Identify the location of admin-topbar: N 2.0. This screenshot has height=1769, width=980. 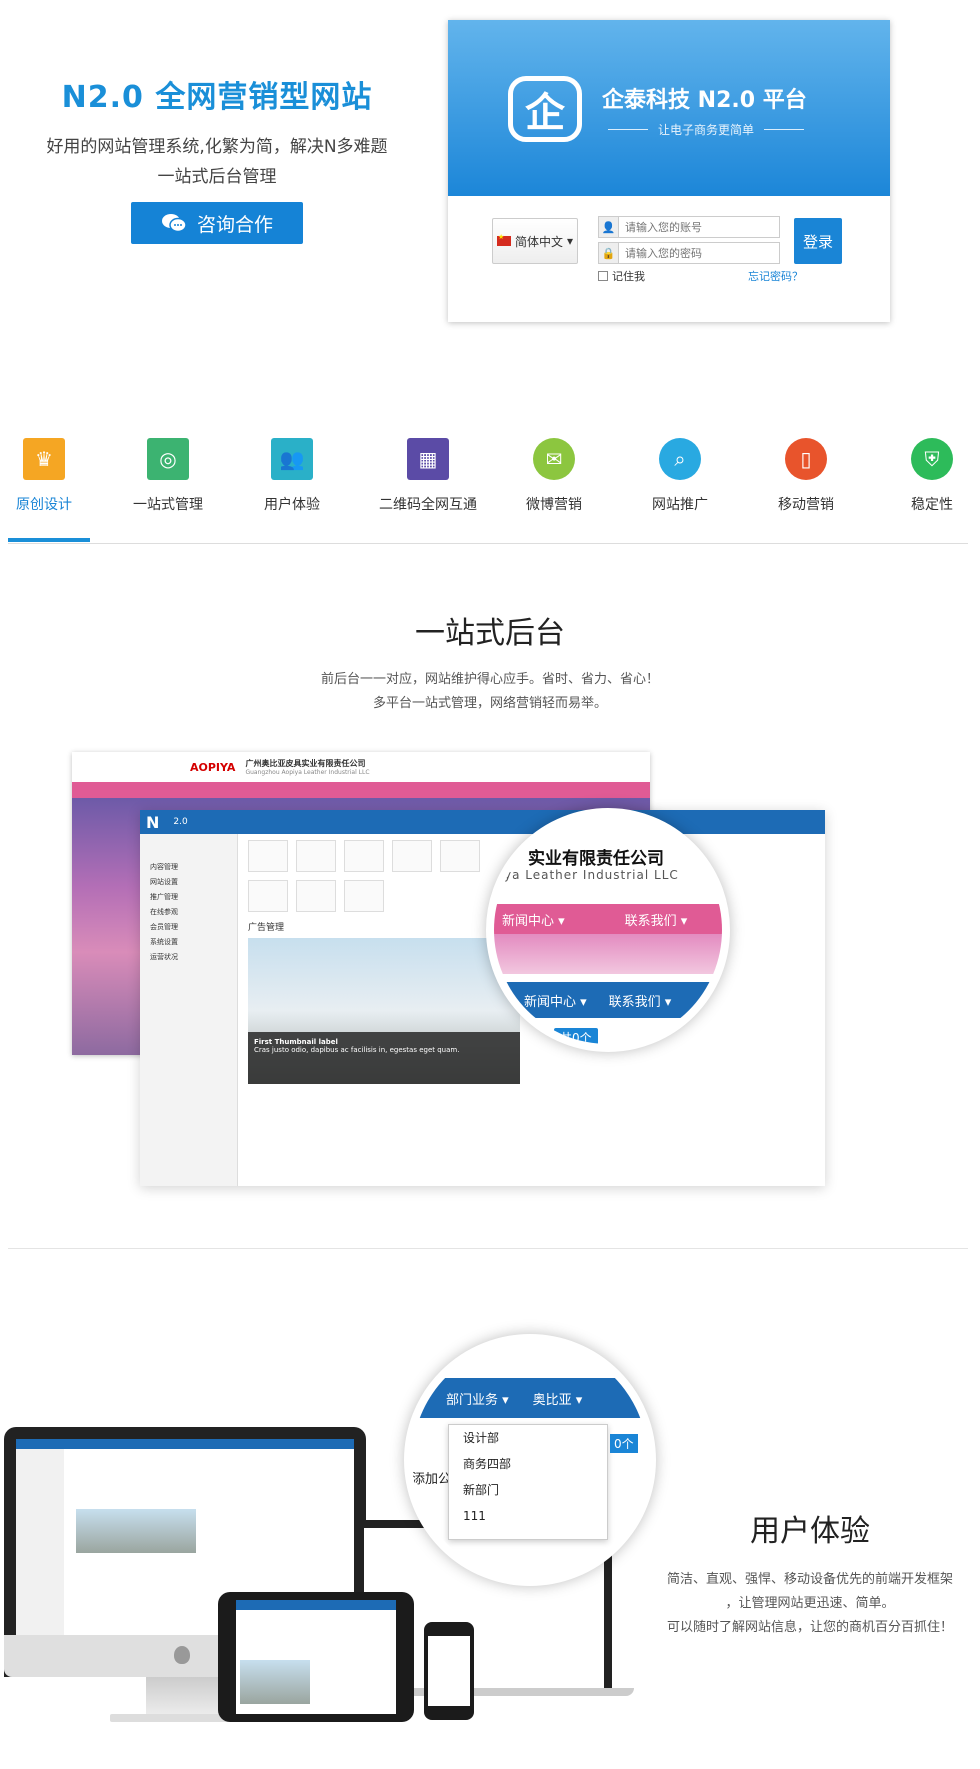
(482, 822).